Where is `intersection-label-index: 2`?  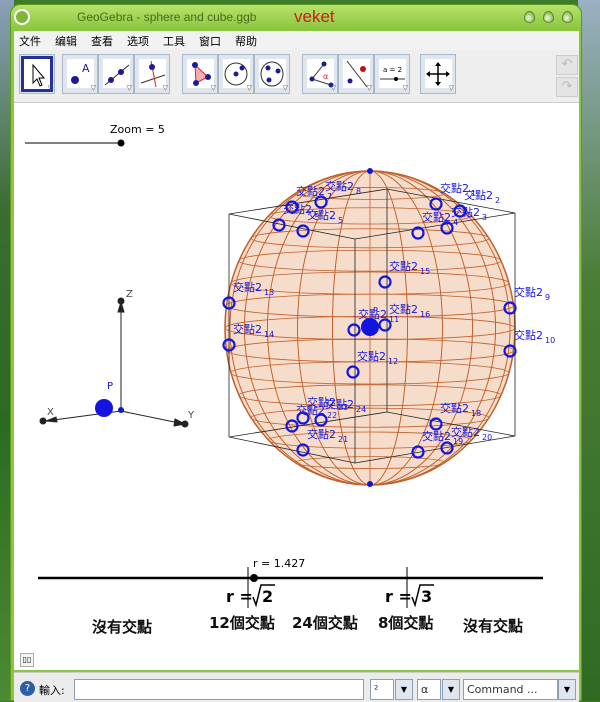
intersection-label-index: 2 is located at coordinates (497, 200).